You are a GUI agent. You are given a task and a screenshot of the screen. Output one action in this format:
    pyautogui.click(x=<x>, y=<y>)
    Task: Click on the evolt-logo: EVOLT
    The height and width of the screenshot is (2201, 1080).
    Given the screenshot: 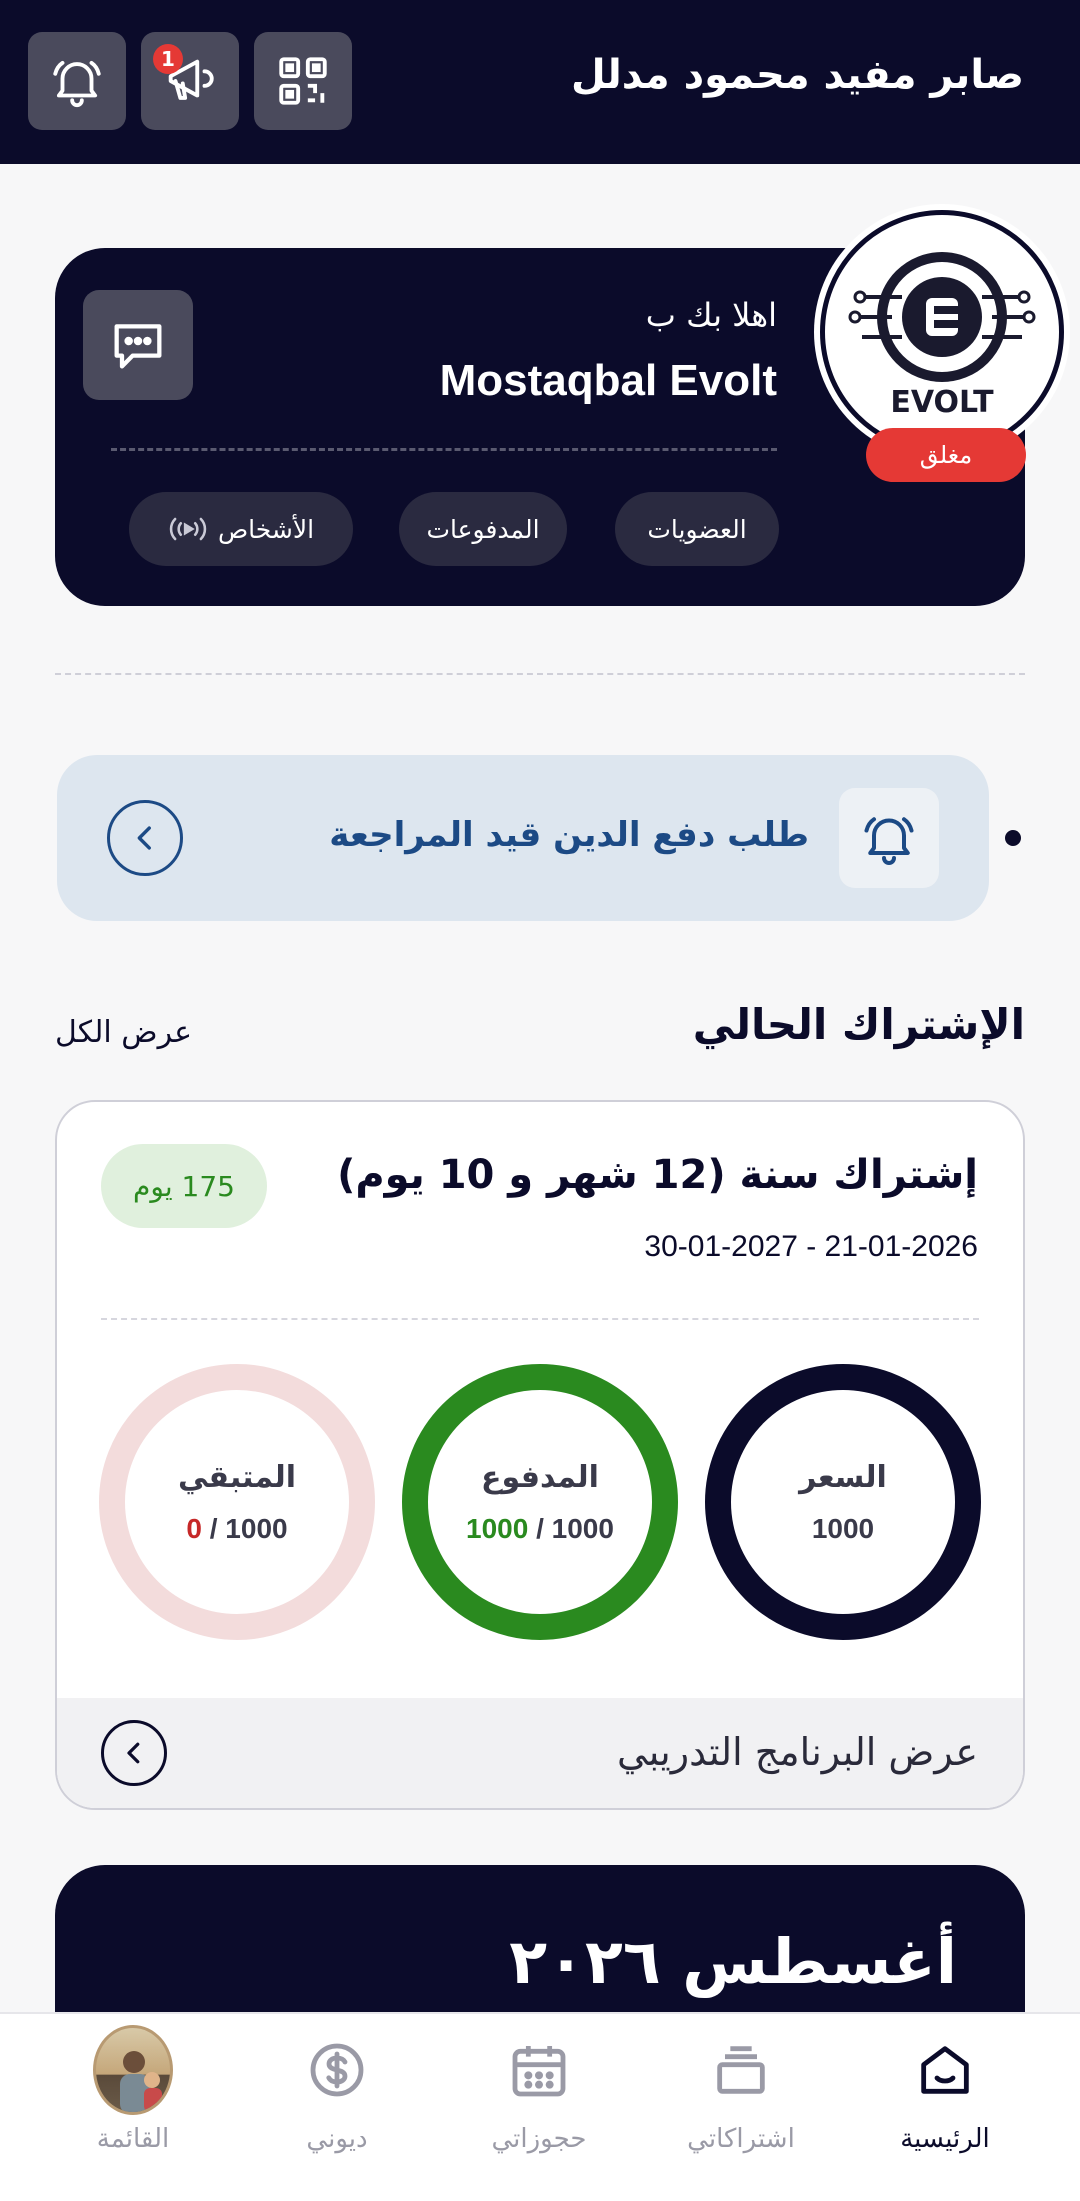 What is the action you would take?
    pyautogui.click(x=942, y=336)
    